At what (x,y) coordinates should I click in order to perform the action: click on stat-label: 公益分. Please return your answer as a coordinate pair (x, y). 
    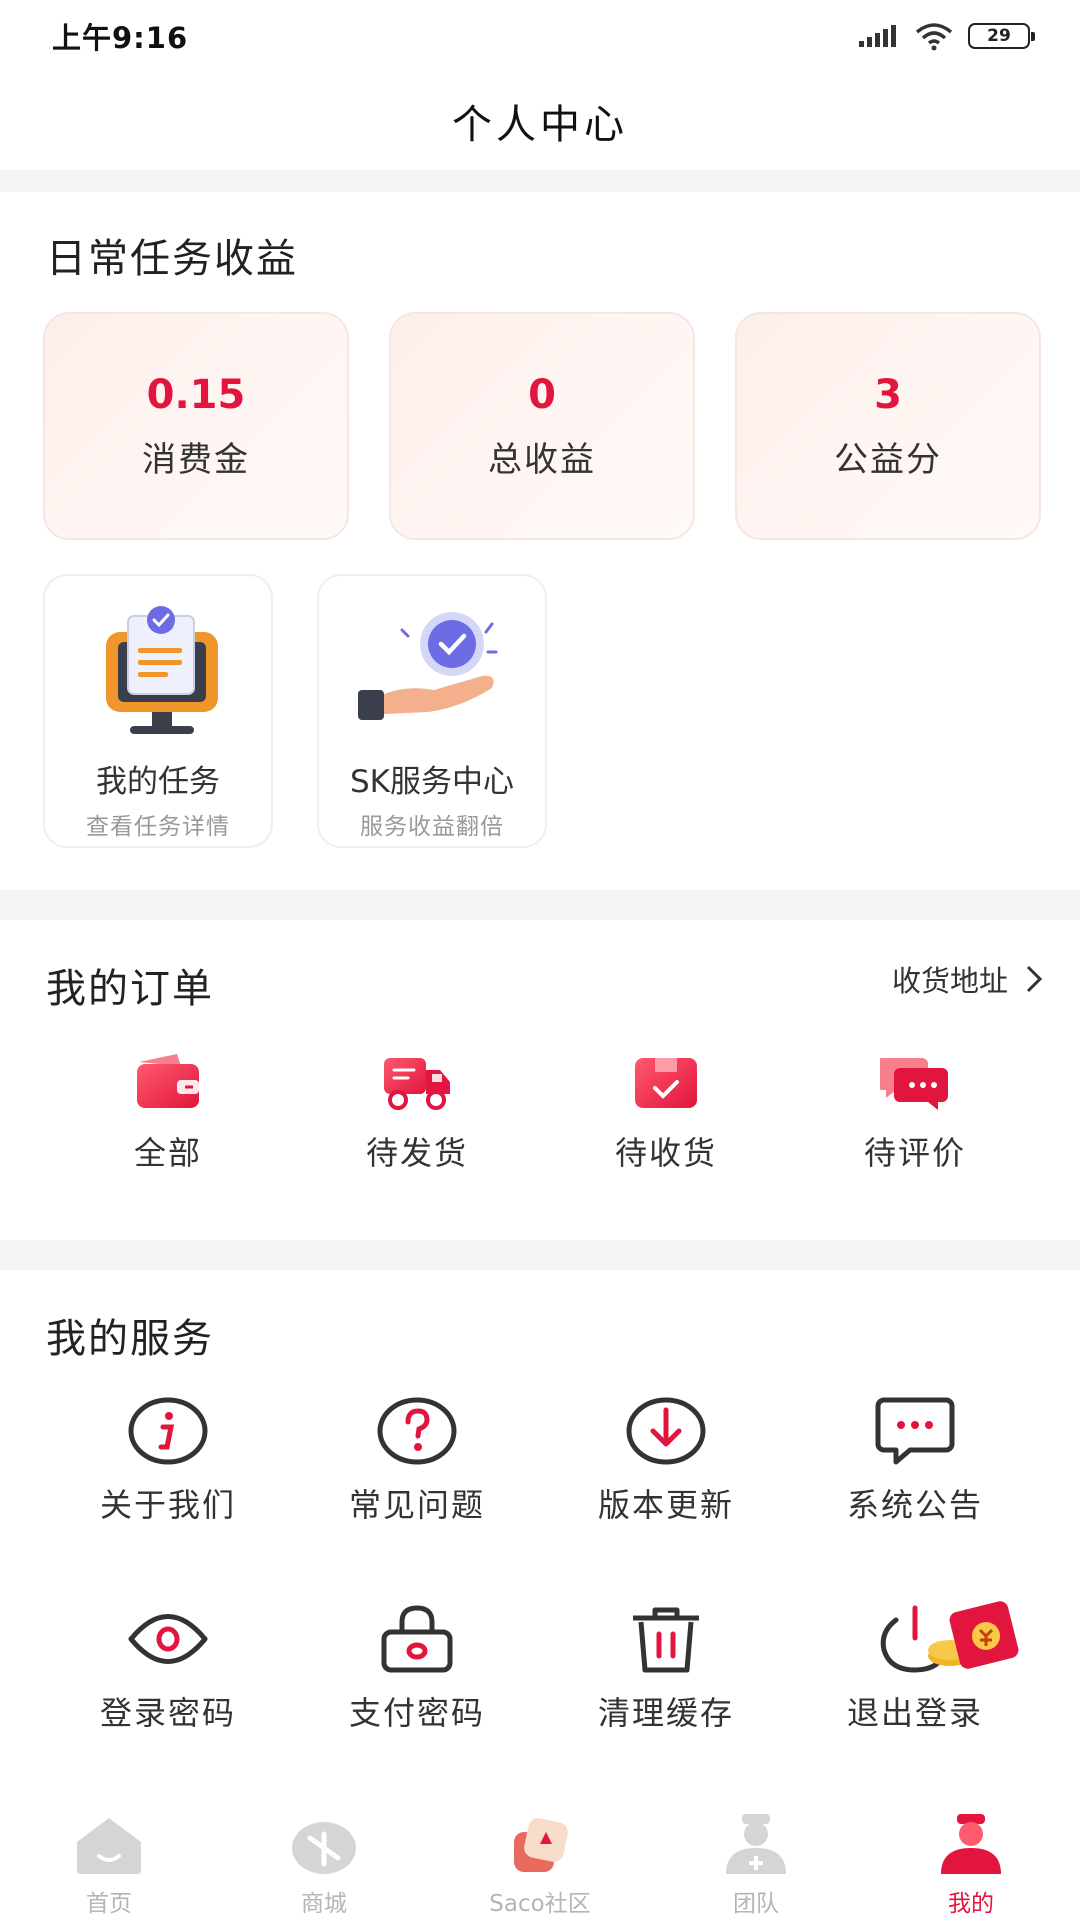
    Looking at the image, I should click on (888, 459).